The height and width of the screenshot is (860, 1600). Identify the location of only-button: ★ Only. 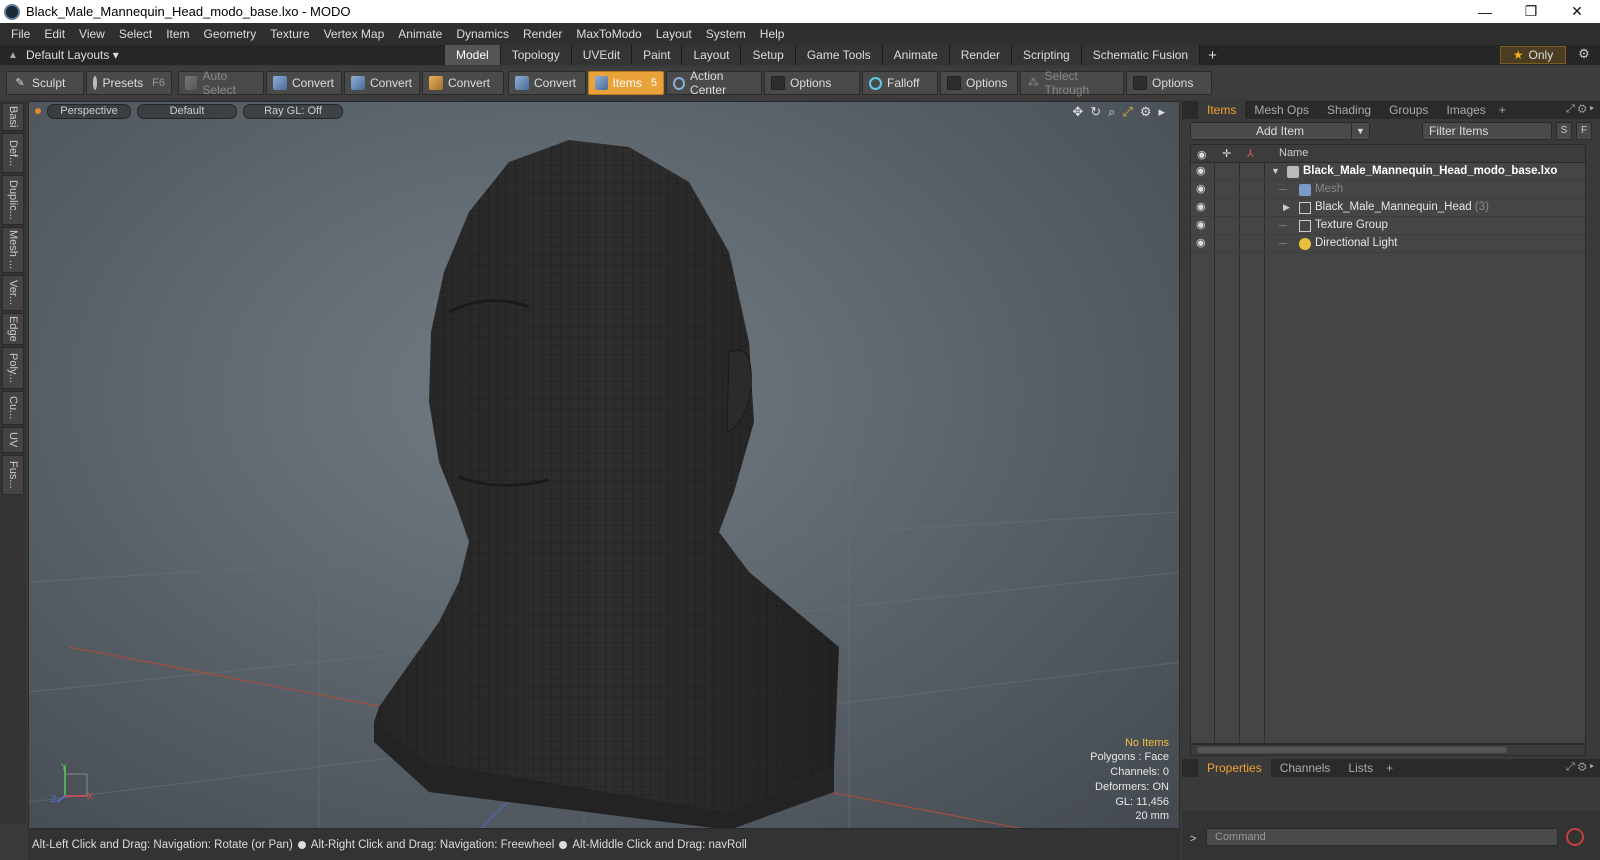
(1533, 55).